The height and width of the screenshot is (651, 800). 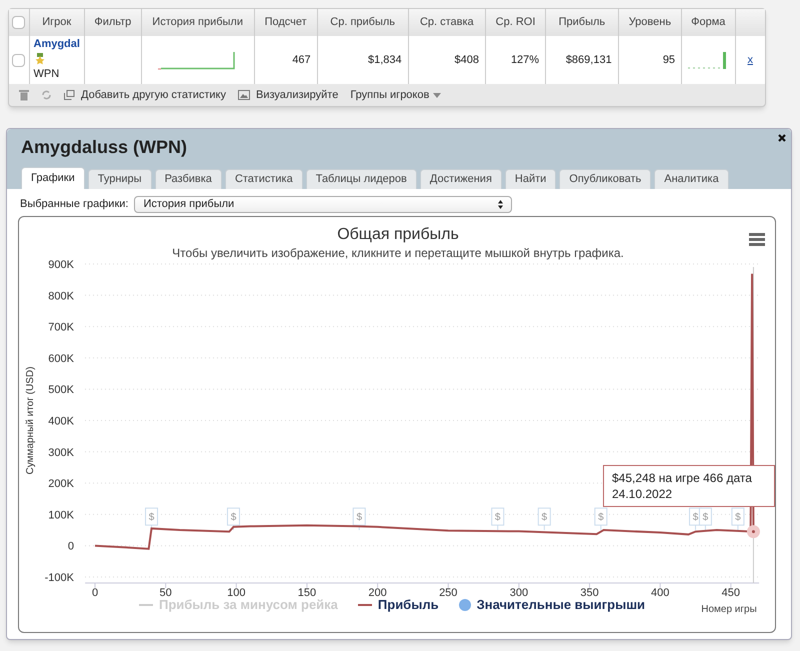 I want to click on chart-title: Общая прибыль, so click(x=398, y=234).